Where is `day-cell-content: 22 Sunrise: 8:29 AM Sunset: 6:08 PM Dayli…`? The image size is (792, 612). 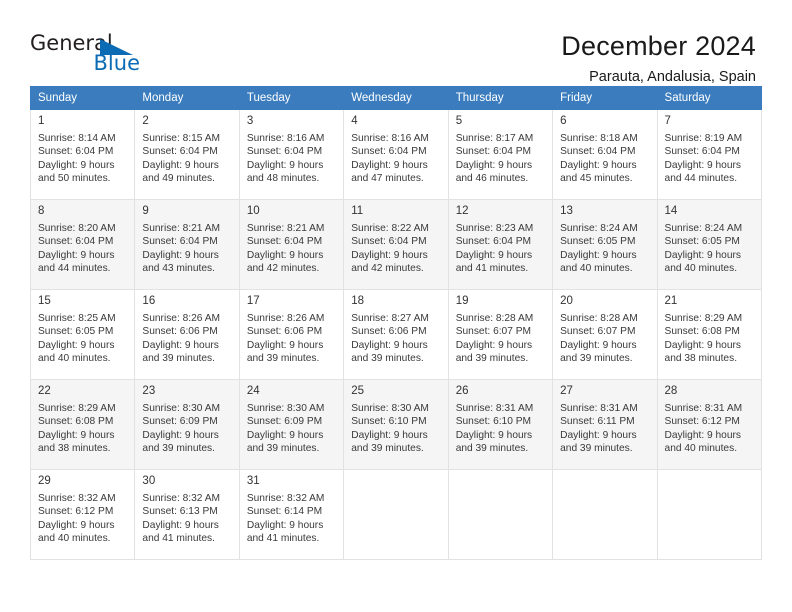 day-cell-content: 22 Sunrise: 8:29 AM Sunset: 6:08 PM Dayli… is located at coordinates (82, 418).